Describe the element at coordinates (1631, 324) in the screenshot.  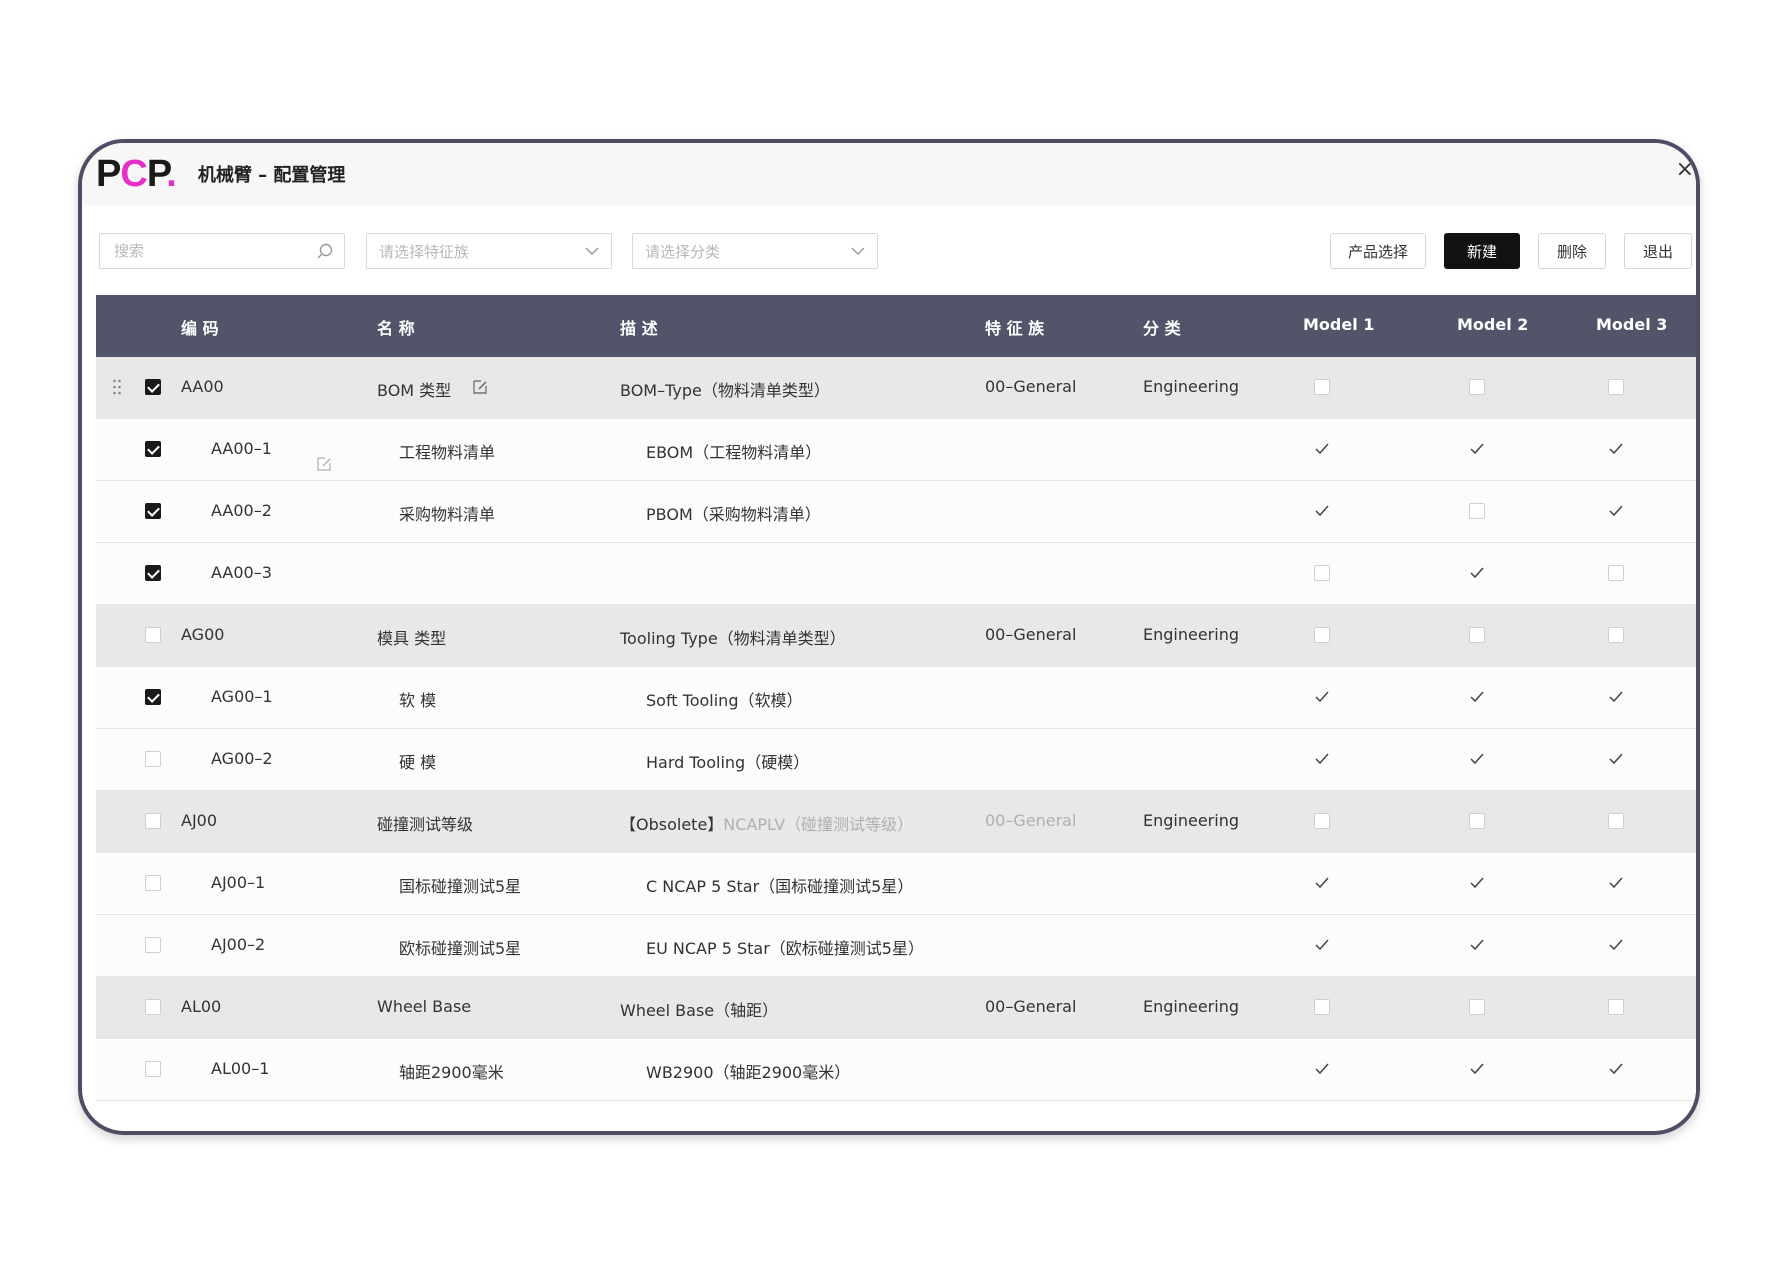
I see `column-model3: Model 3` at that location.